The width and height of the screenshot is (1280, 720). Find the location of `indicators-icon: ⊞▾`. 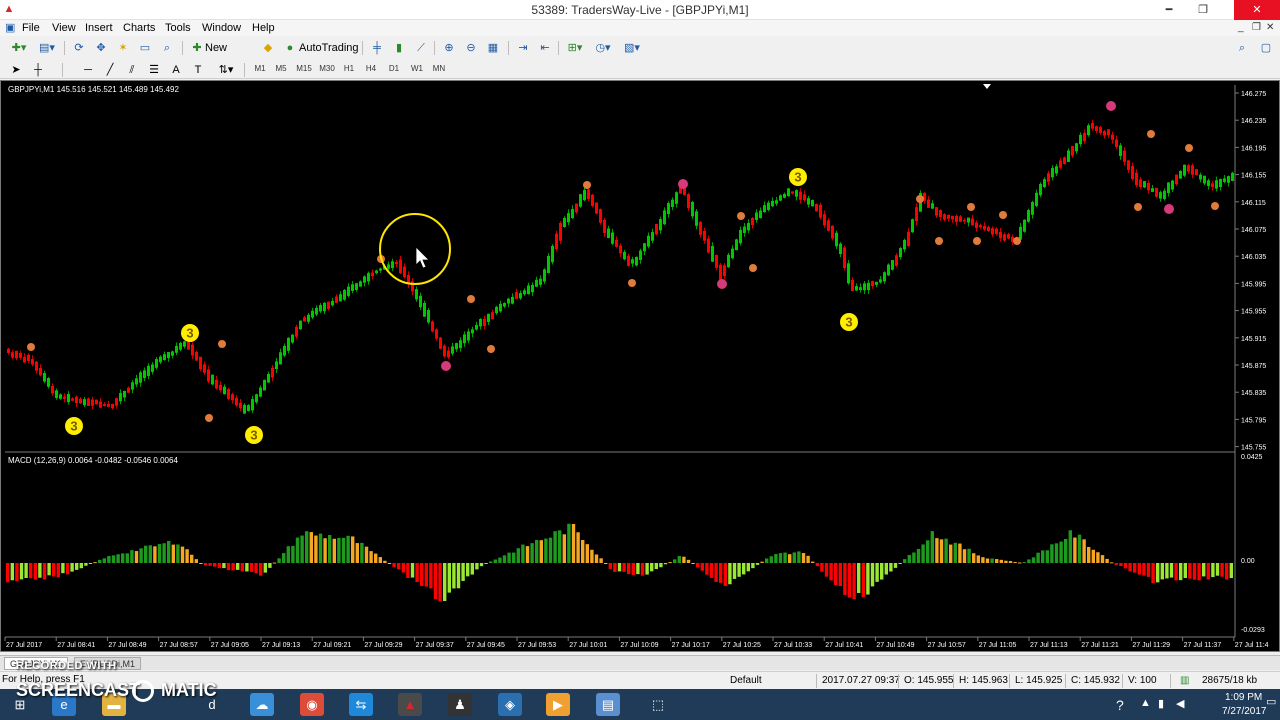

indicators-icon: ⊞▾ is located at coordinates (575, 48).